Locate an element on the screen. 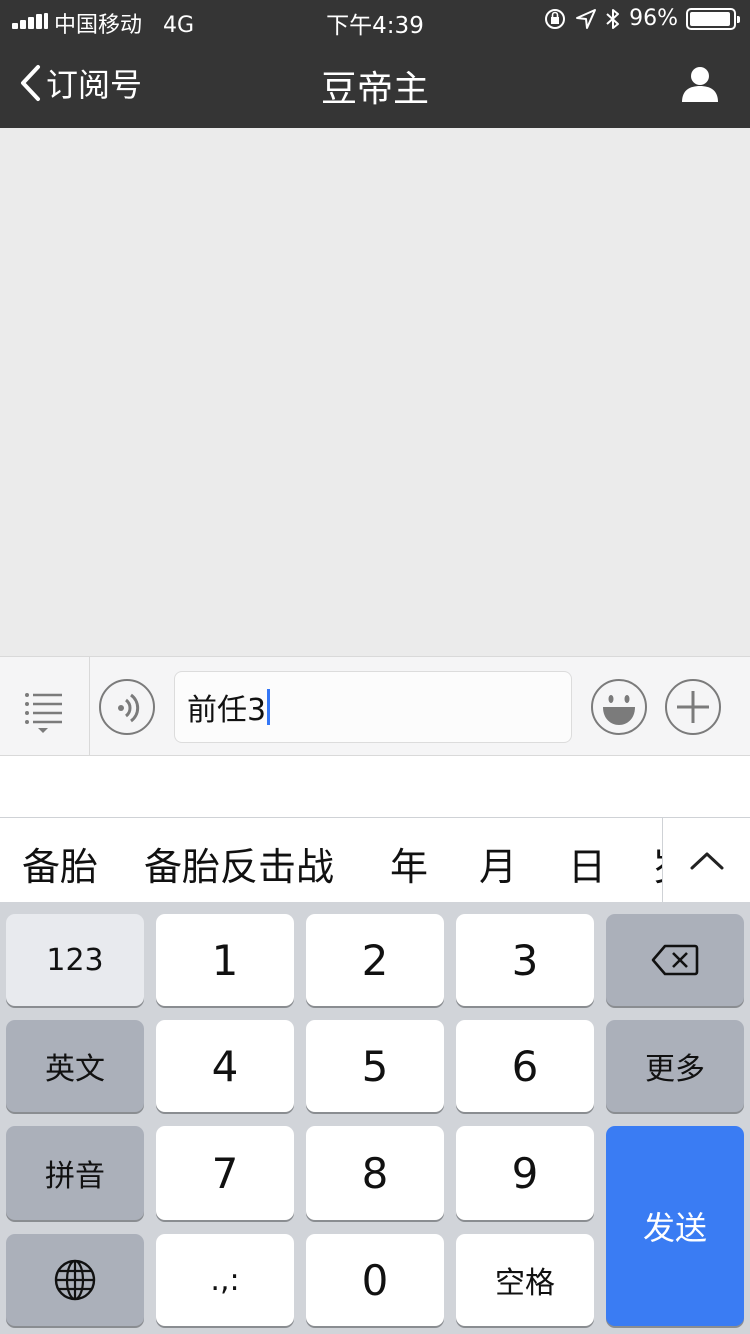 The height and width of the screenshot is (1334, 750). emoji-button is located at coordinates (619, 707).